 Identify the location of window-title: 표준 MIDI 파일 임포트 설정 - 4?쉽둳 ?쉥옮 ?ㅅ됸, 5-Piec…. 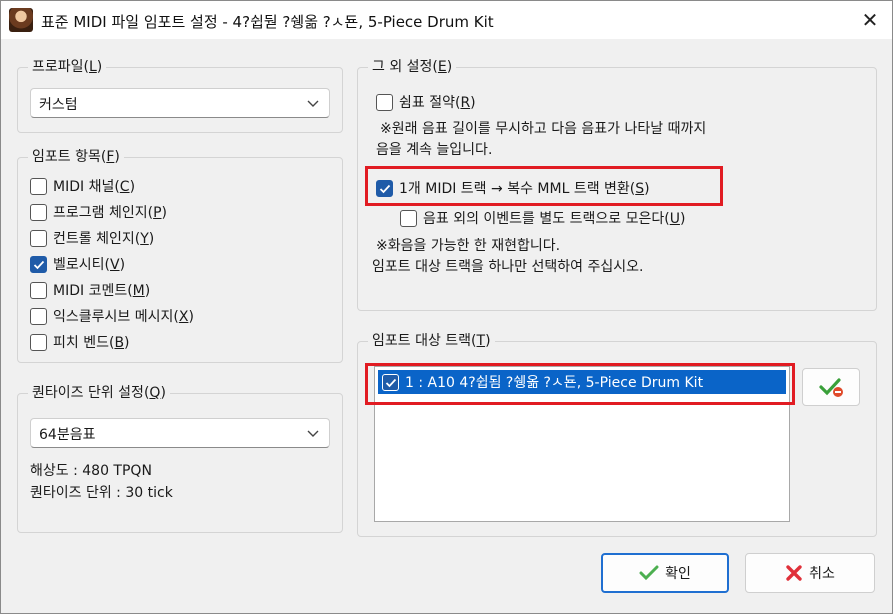
(267, 22).